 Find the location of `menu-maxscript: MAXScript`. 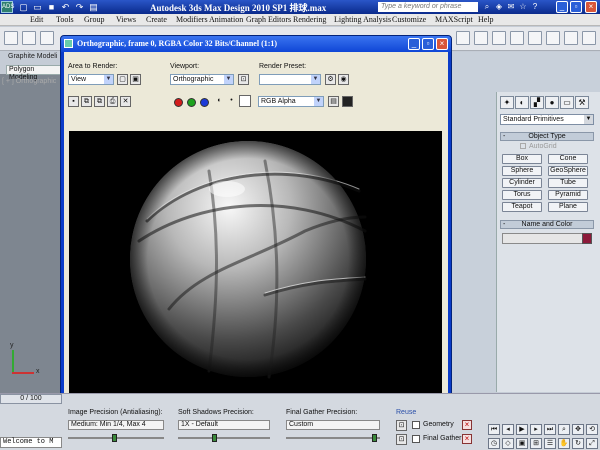

menu-maxscript: MAXScript is located at coordinates (454, 19).